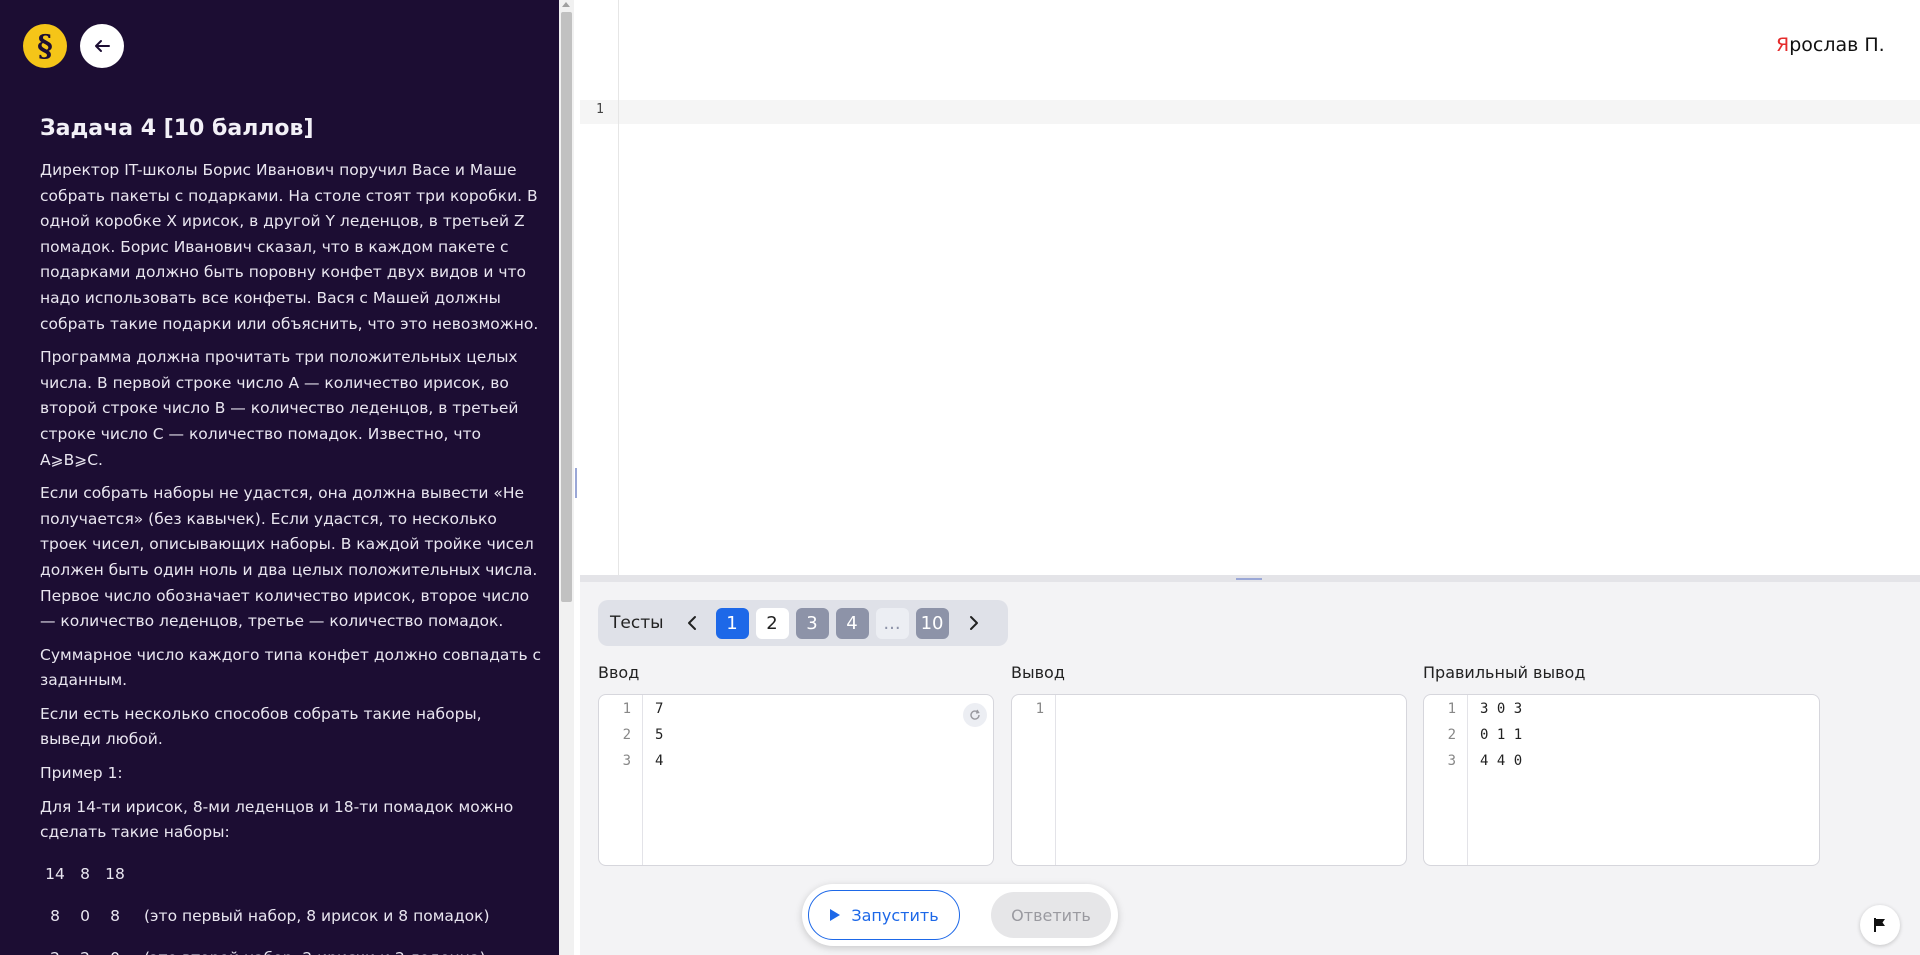 The image size is (1920, 955). What do you see at coordinates (659, 761) in the screenshot?
I see `input-line: 4` at bounding box center [659, 761].